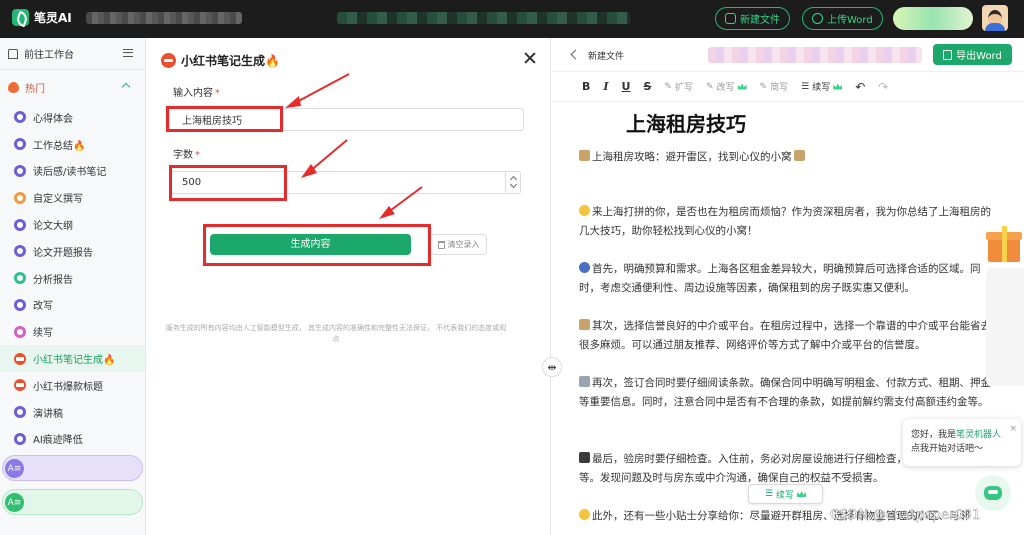  I want to click on sidebar-home: 前往工作台, so click(72, 54).